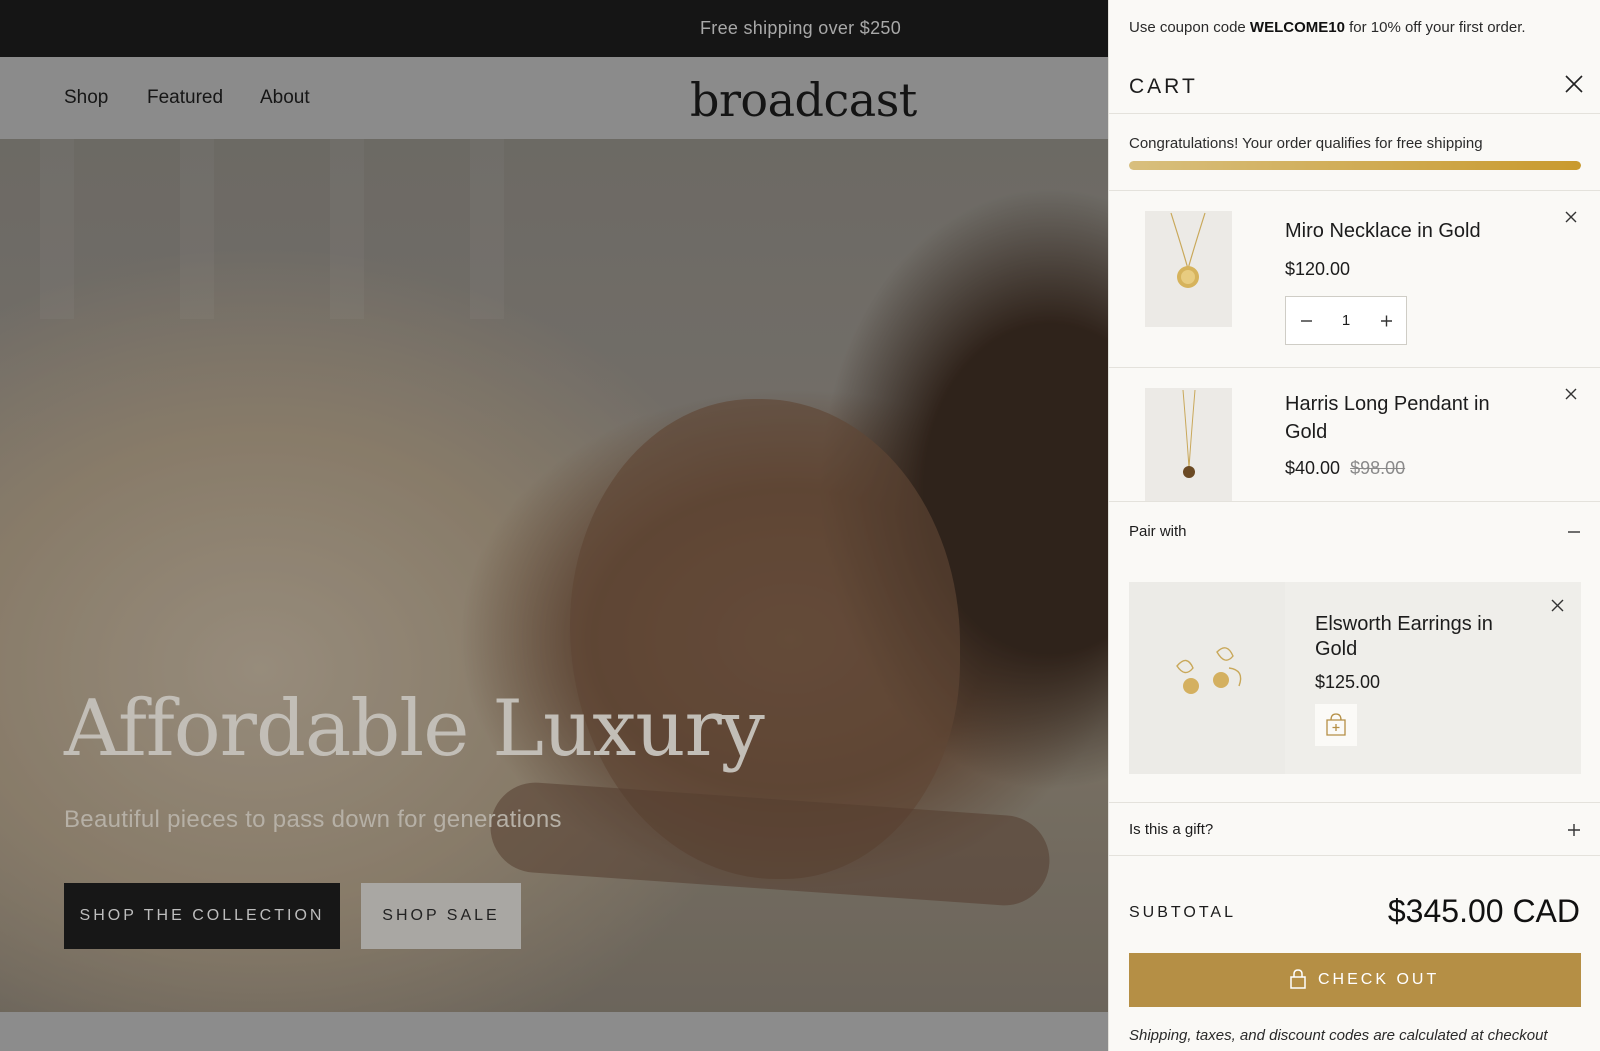 The width and height of the screenshot is (1600, 1051). I want to click on announcement-text: Free shipping over $250, so click(801, 28).